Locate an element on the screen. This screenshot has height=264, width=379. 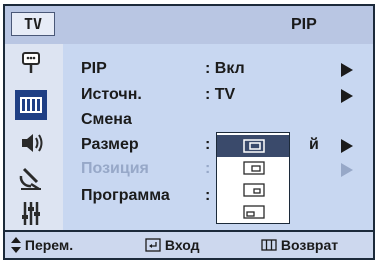
antenna-icon is located at coordinates (31, 177).